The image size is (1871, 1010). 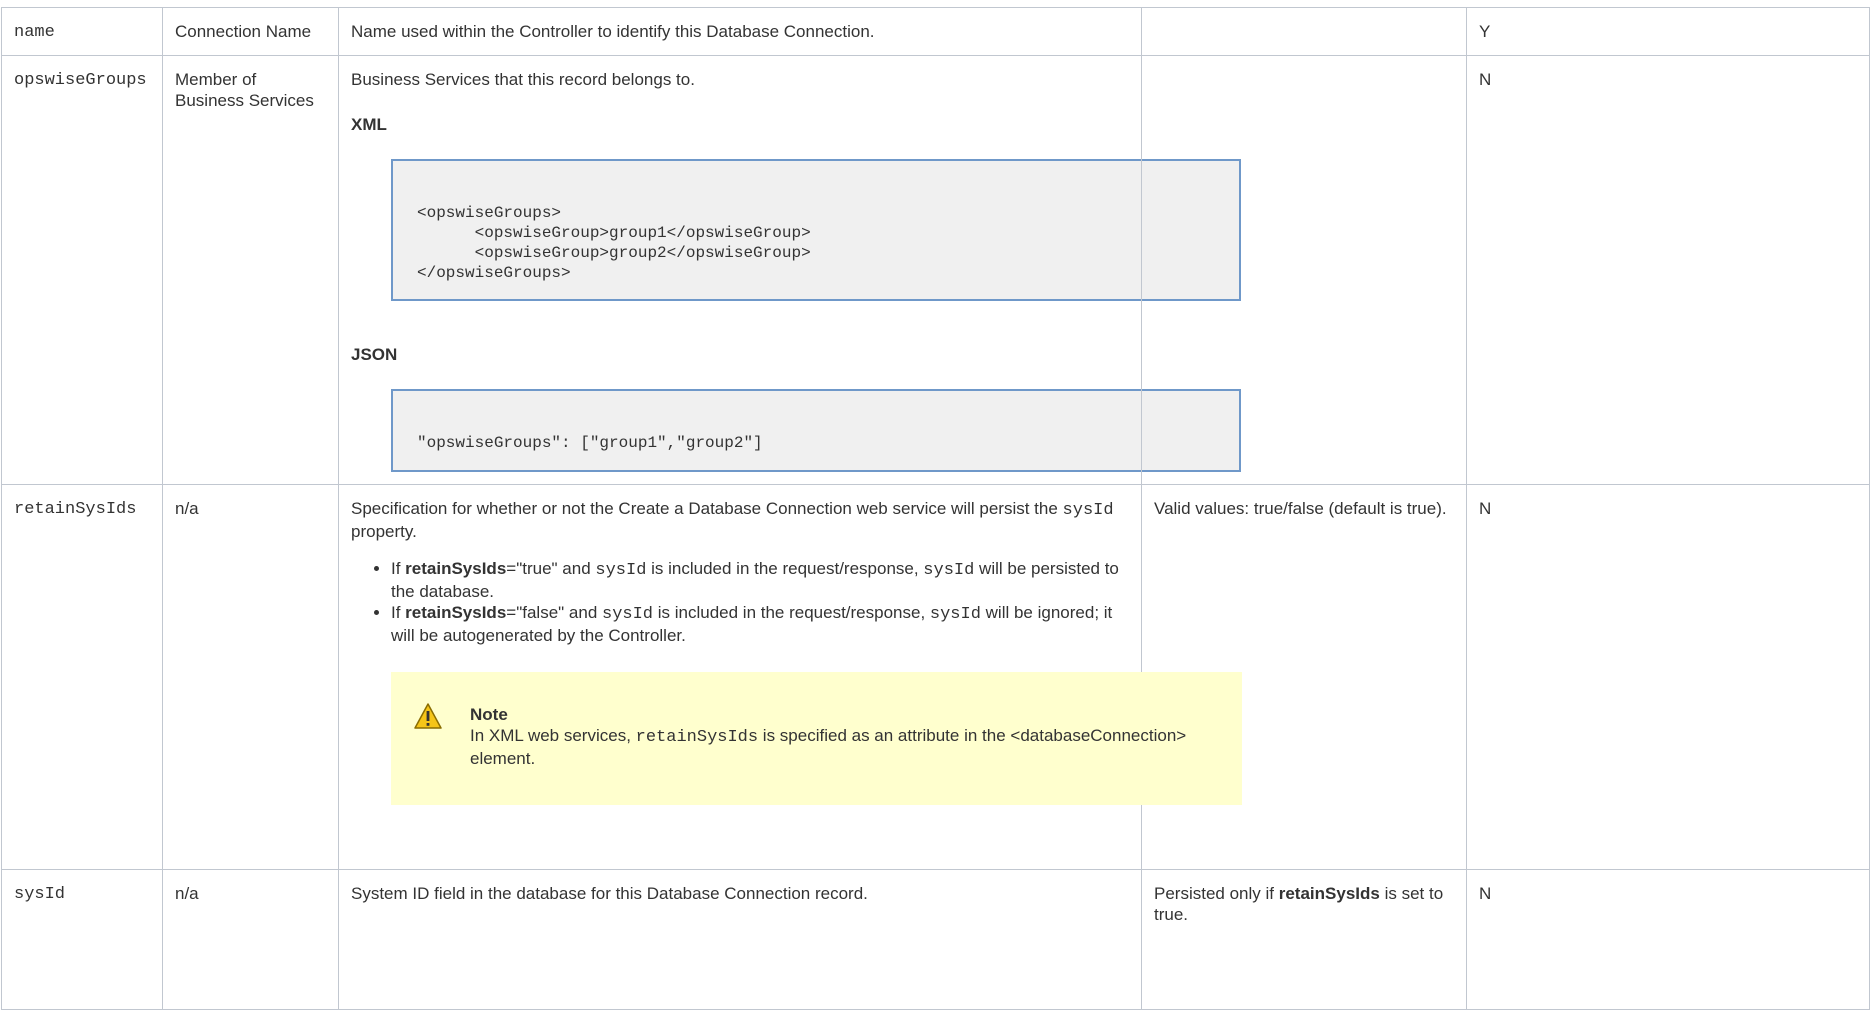 I want to click on field-label: Member of Business Services, so click(x=244, y=90).